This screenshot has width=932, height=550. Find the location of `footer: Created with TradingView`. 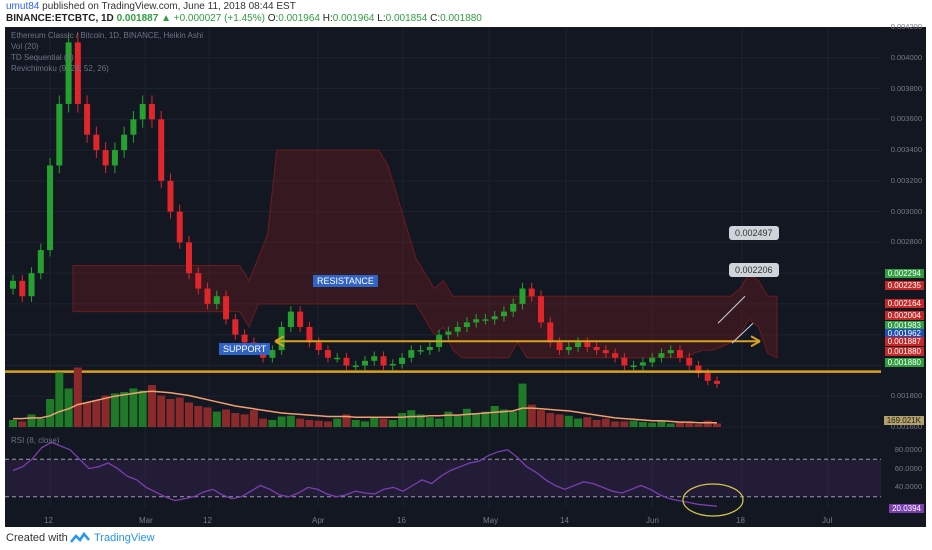

footer: Created with TradingView is located at coordinates (466, 538).